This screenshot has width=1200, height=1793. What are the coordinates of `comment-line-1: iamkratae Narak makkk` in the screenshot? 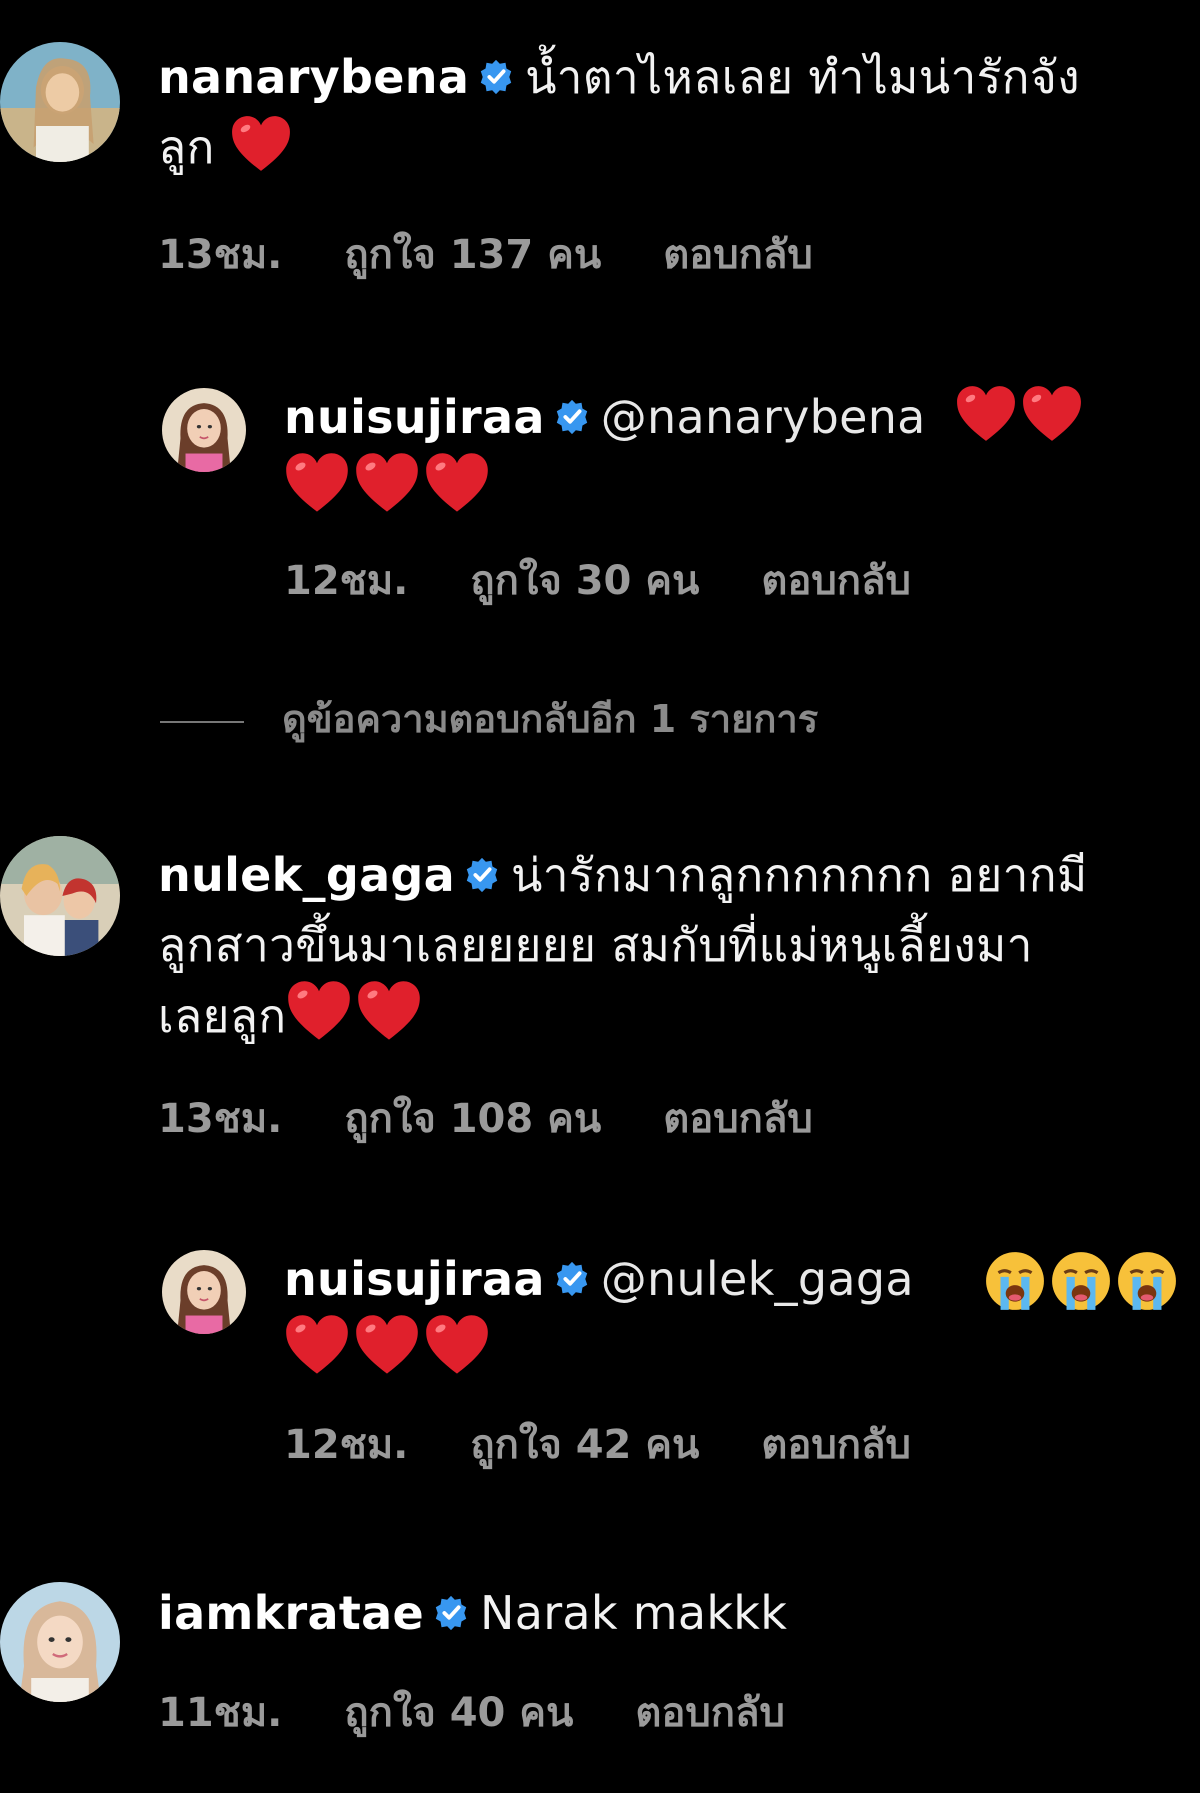 It's located at (658, 1613).